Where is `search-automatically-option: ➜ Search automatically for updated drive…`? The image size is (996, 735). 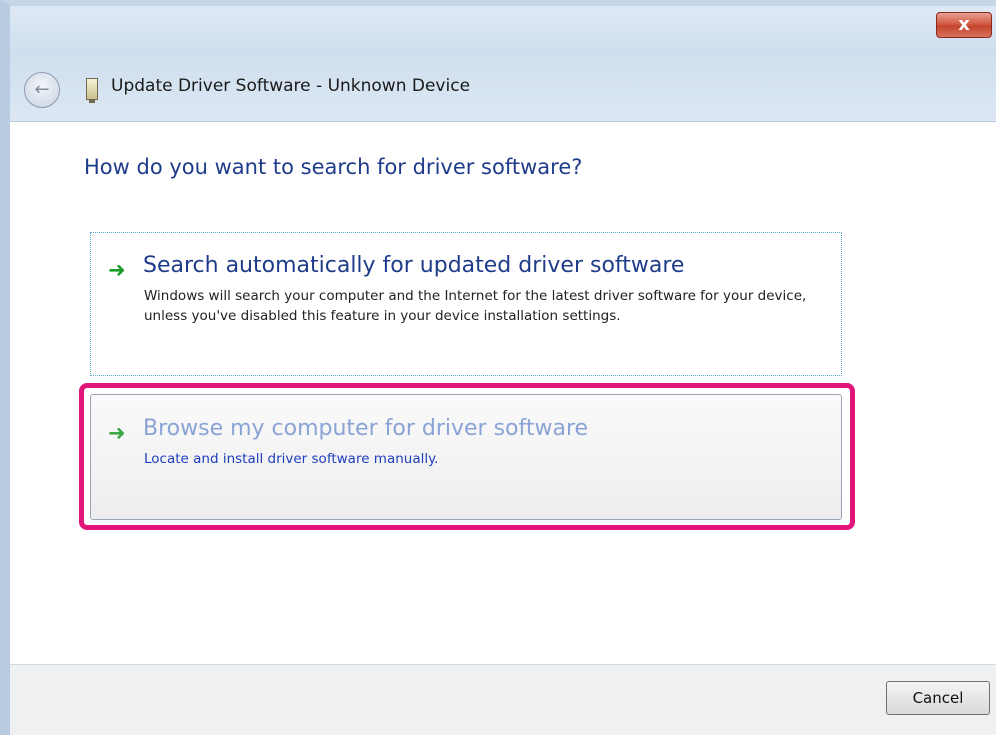
search-automatically-option: ➜ Search automatically for updated drive… is located at coordinates (466, 304).